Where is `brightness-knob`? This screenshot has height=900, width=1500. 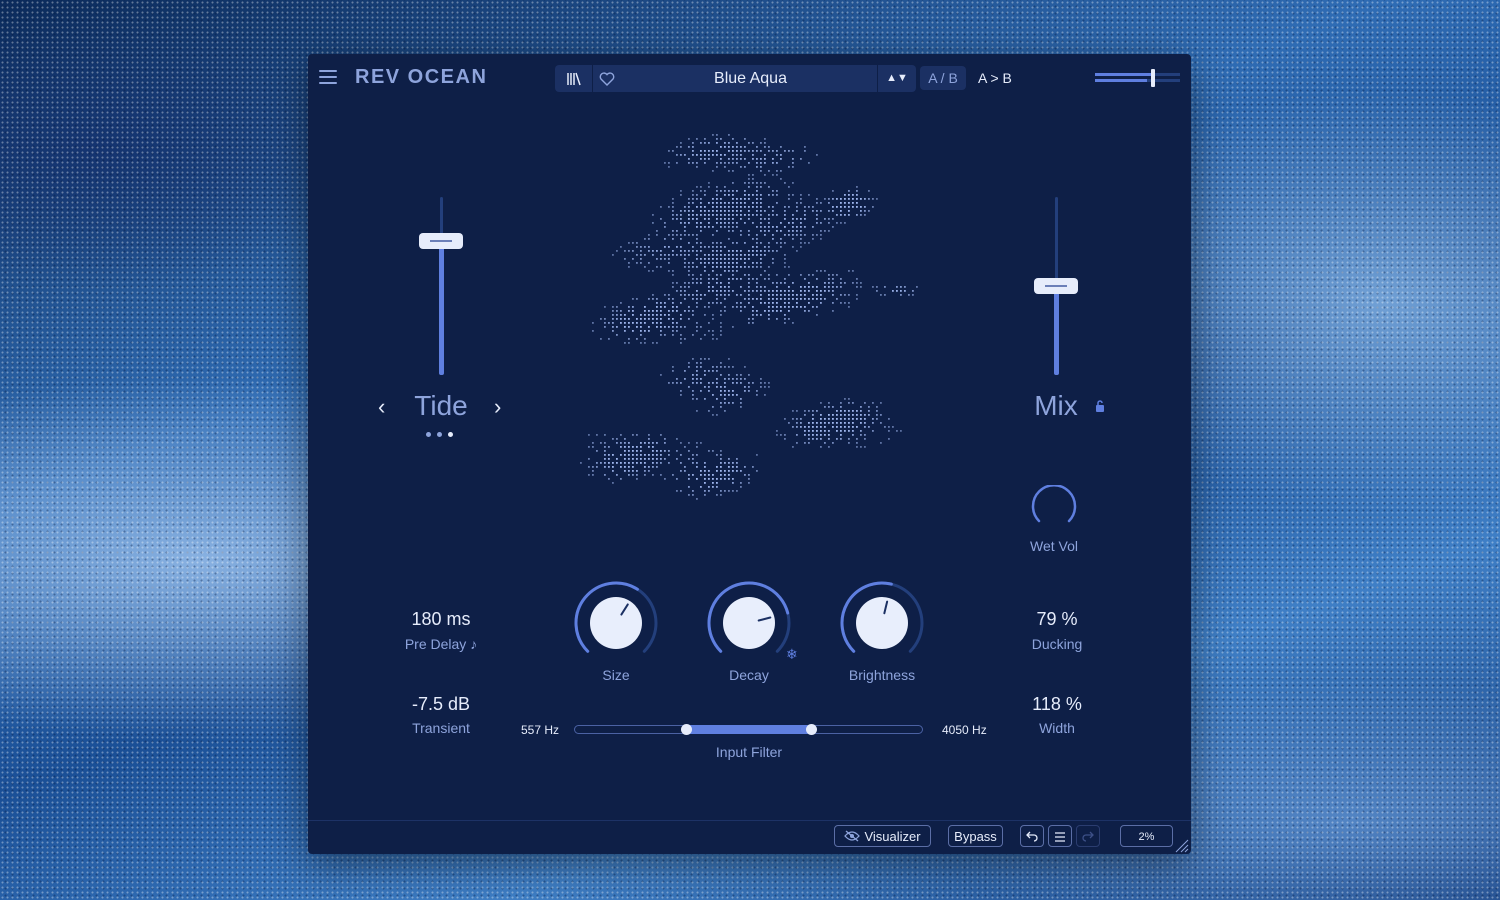
brightness-knob is located at coordinates (882, 623).